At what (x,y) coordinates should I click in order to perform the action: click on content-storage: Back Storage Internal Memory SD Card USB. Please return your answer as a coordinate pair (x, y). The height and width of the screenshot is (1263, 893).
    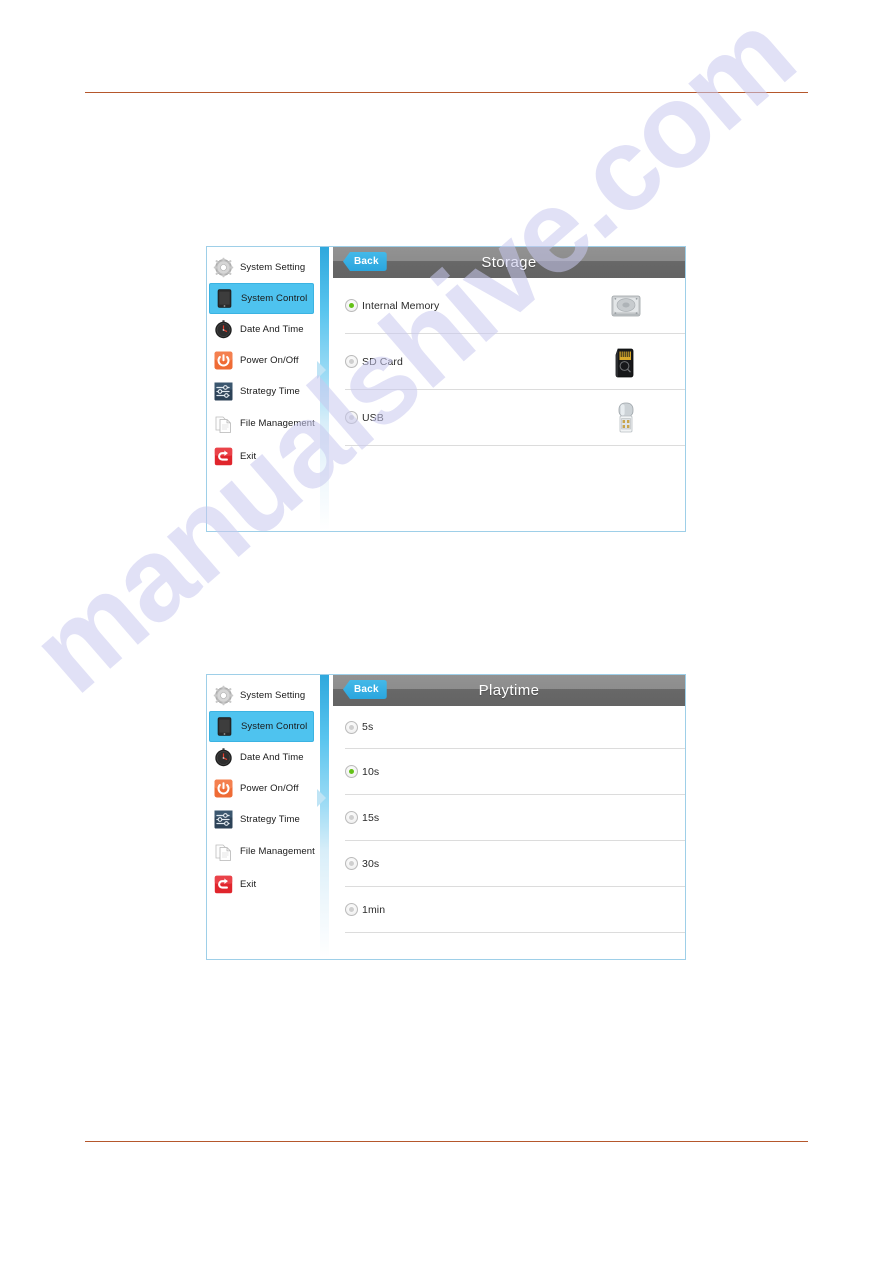
    Looking at the image, I should click on (509, 389).